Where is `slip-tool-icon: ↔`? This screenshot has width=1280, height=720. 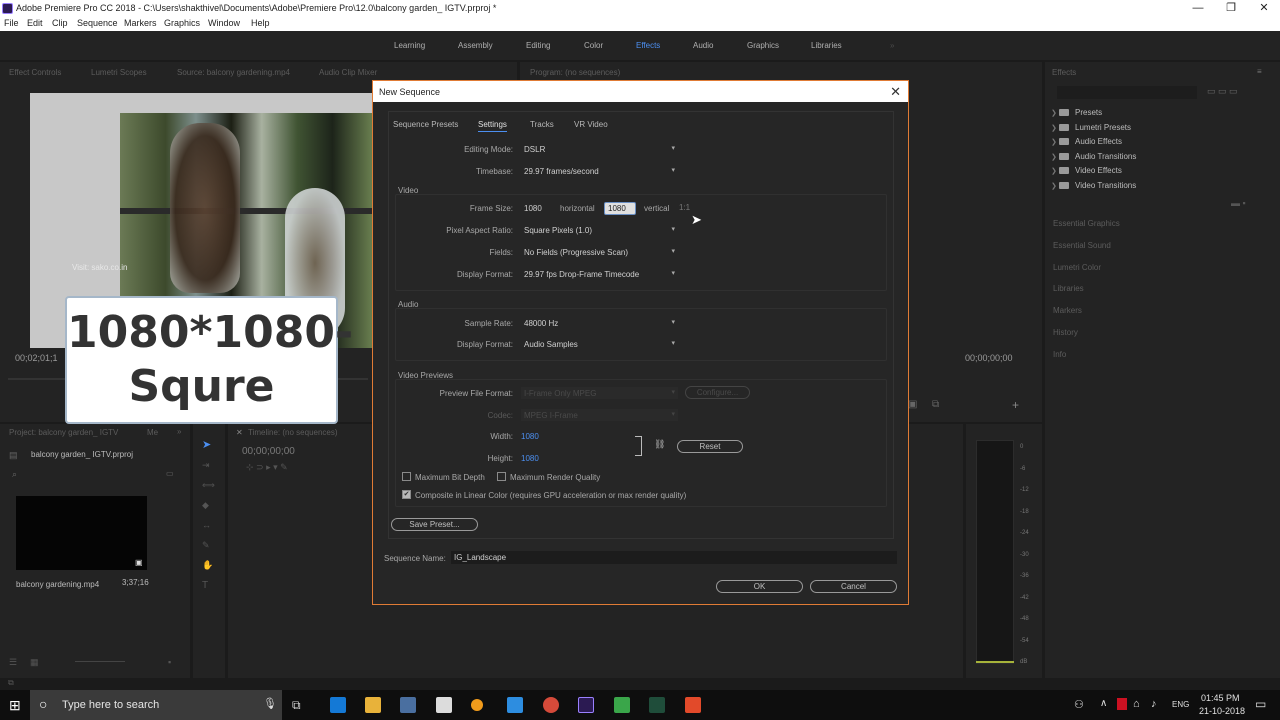 slip-tool-icon: ↔ is located at coordinates (206, 525).